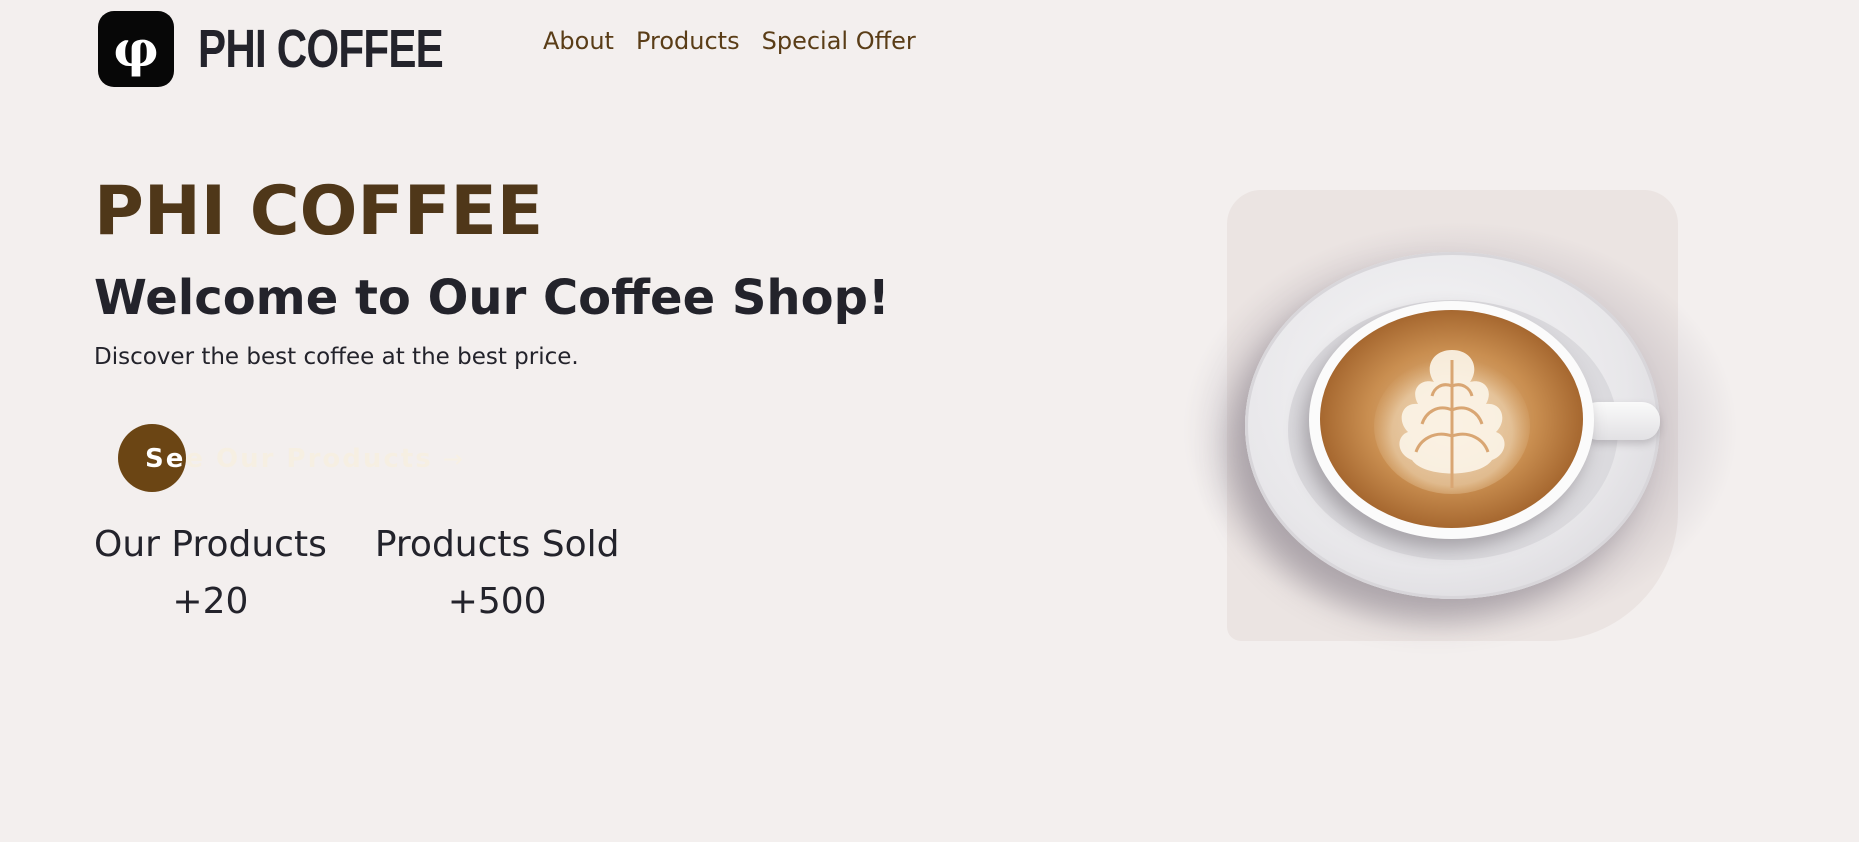 The width and height of the screenshot is (1859, 842). I want to click on site-header: φ PHI COFFEE, so click(305, 49).